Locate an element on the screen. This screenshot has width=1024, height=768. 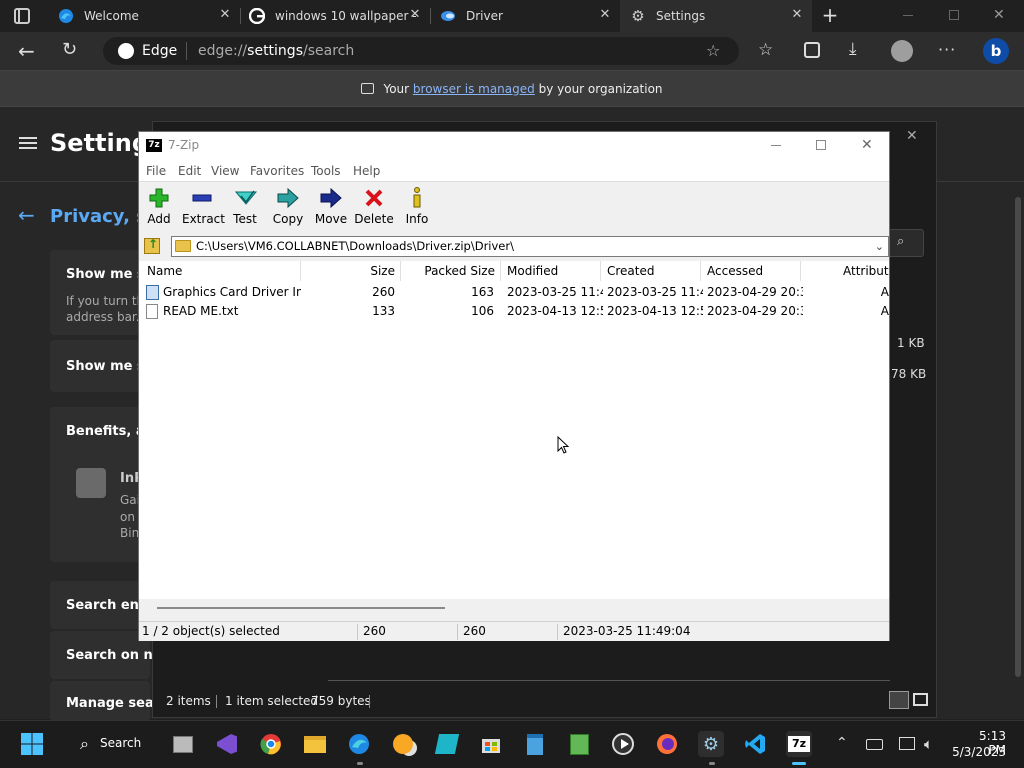
7zip-taskbar-icon: 7z is located at coordinates (799, 744).